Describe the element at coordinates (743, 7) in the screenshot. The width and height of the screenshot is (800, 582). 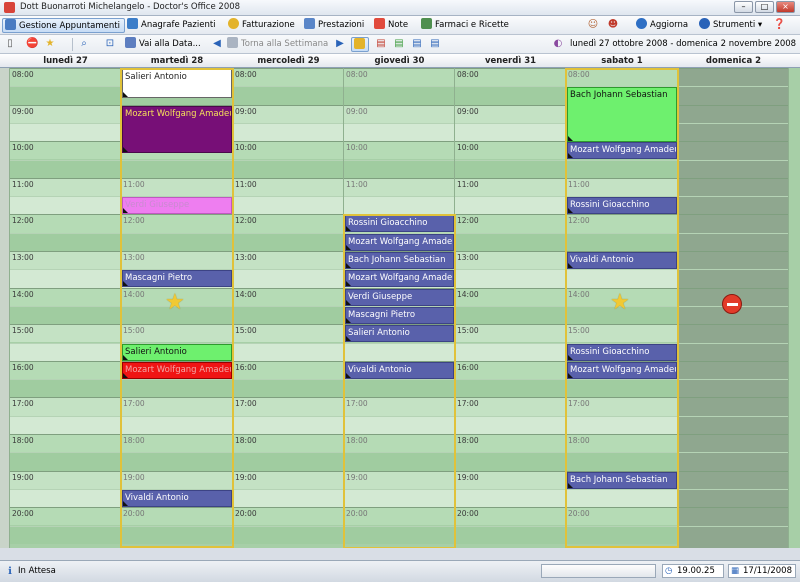
I see `minimize-button: –` at that location.